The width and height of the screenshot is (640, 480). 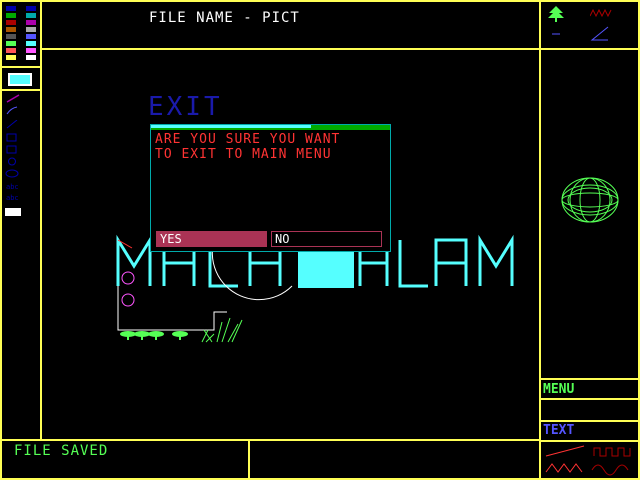 I want to click on rectangle-icon, so click(x=13, y=137).